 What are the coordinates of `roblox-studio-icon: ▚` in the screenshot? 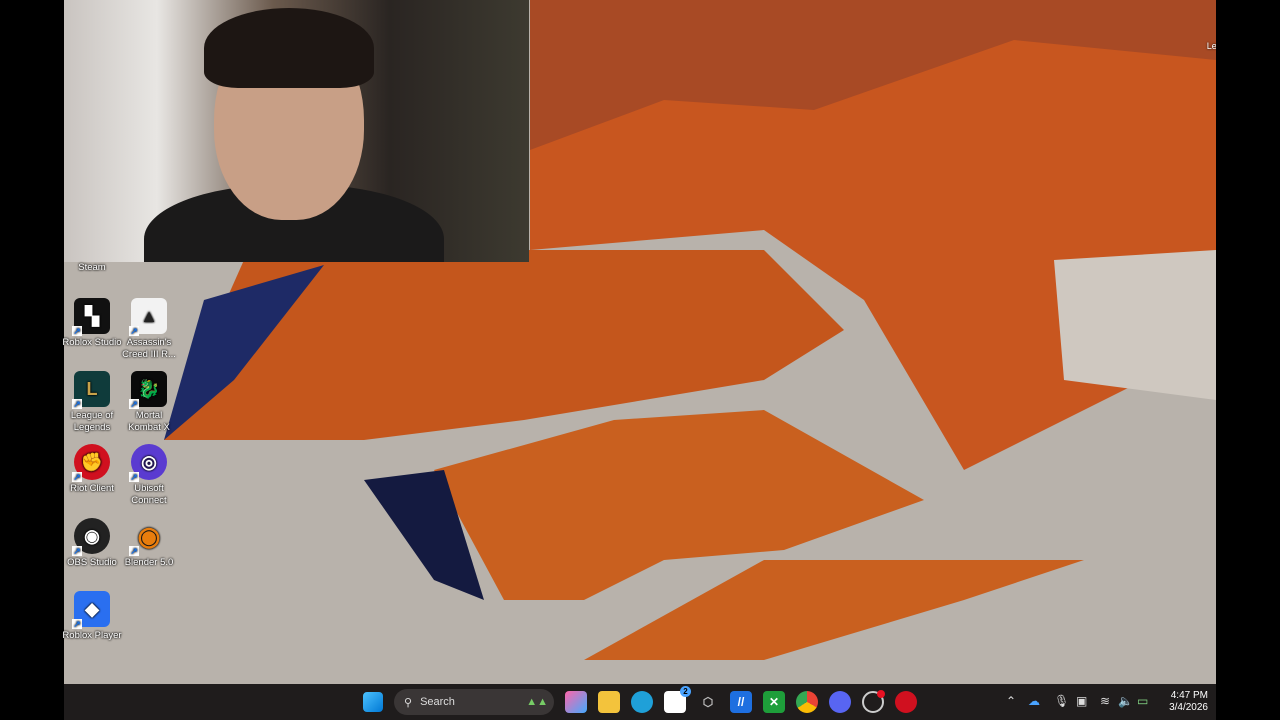 It's located at (91, 317).